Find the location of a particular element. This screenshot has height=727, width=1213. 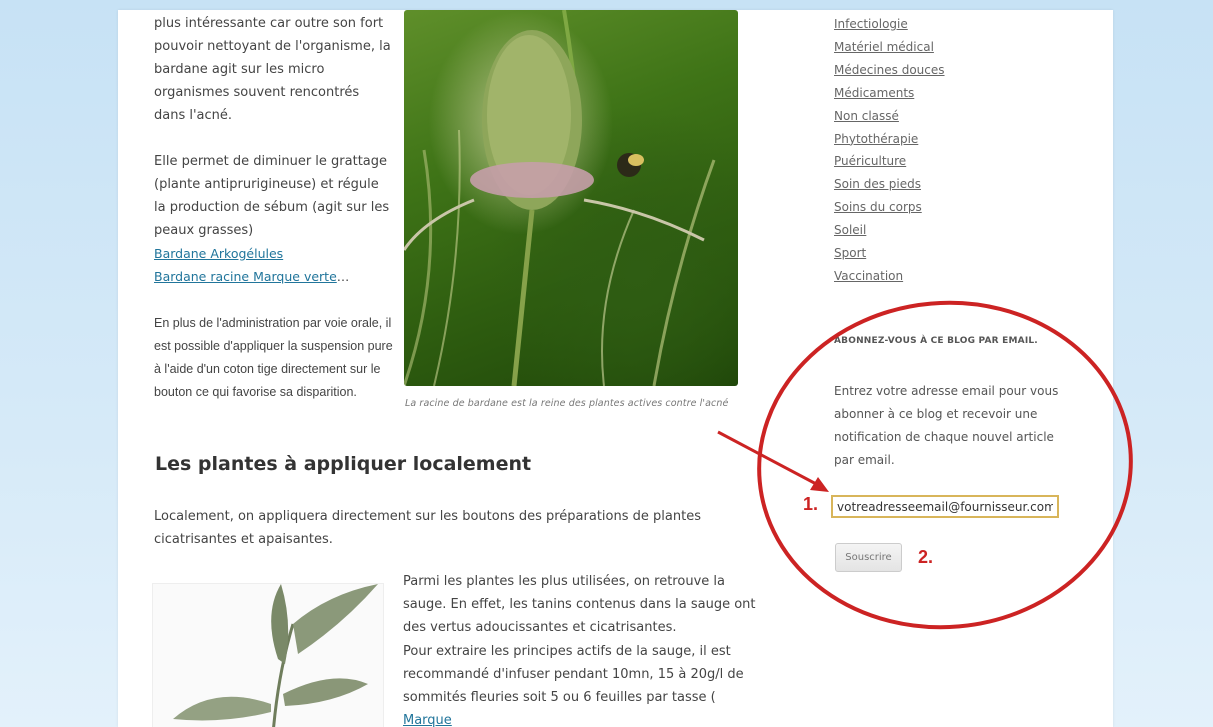

category-item: Médicaments is located at coordinates (889, 93).